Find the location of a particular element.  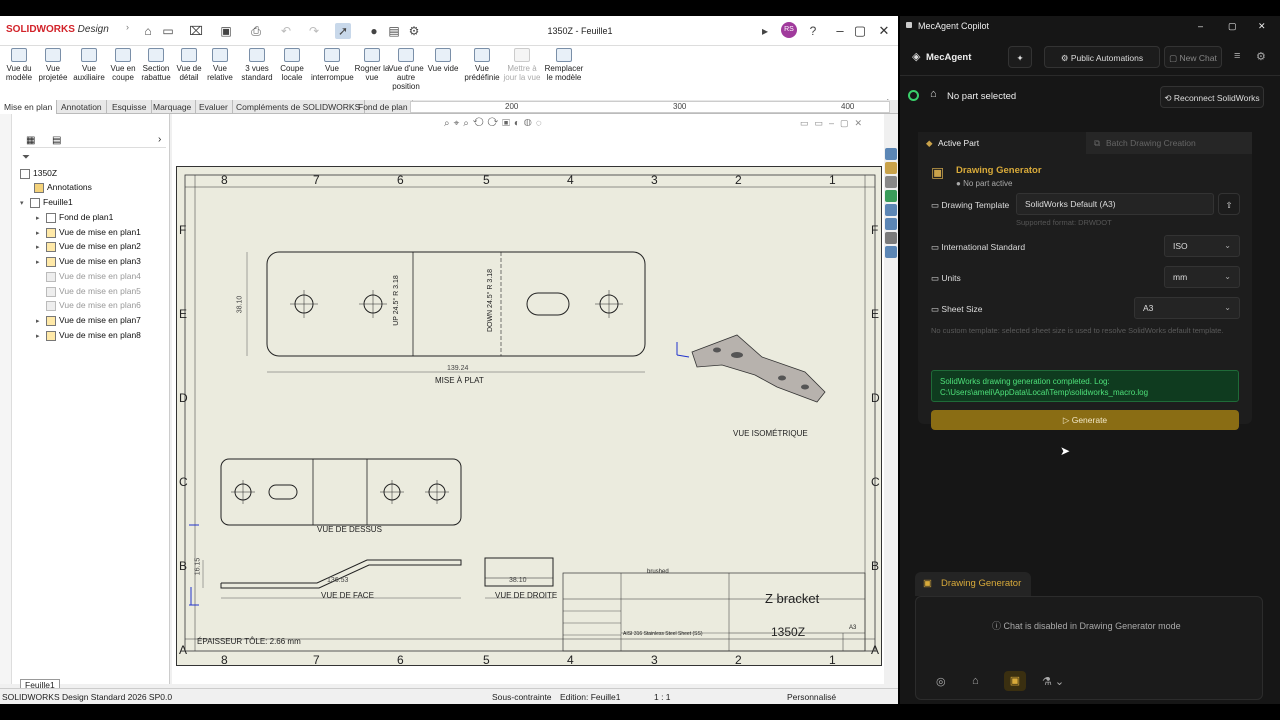

file-explorer-icon is located at coordinates (891, 182).